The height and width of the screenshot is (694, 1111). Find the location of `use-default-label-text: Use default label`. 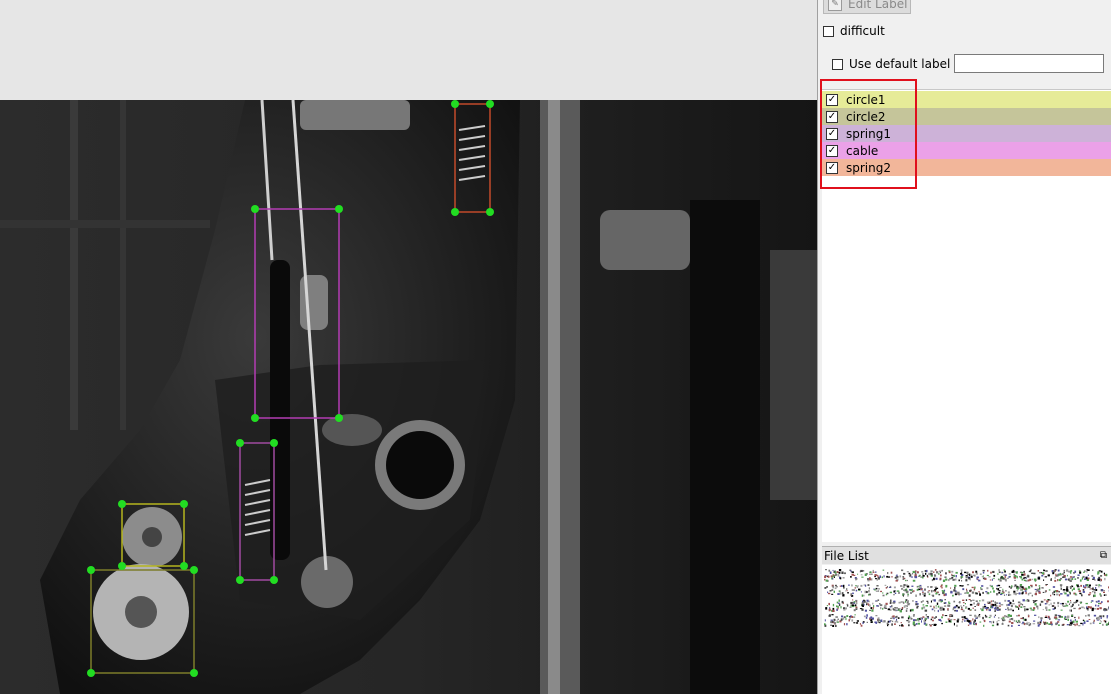

use-default-label-text: Use default label is located at coordinates (900, 64).